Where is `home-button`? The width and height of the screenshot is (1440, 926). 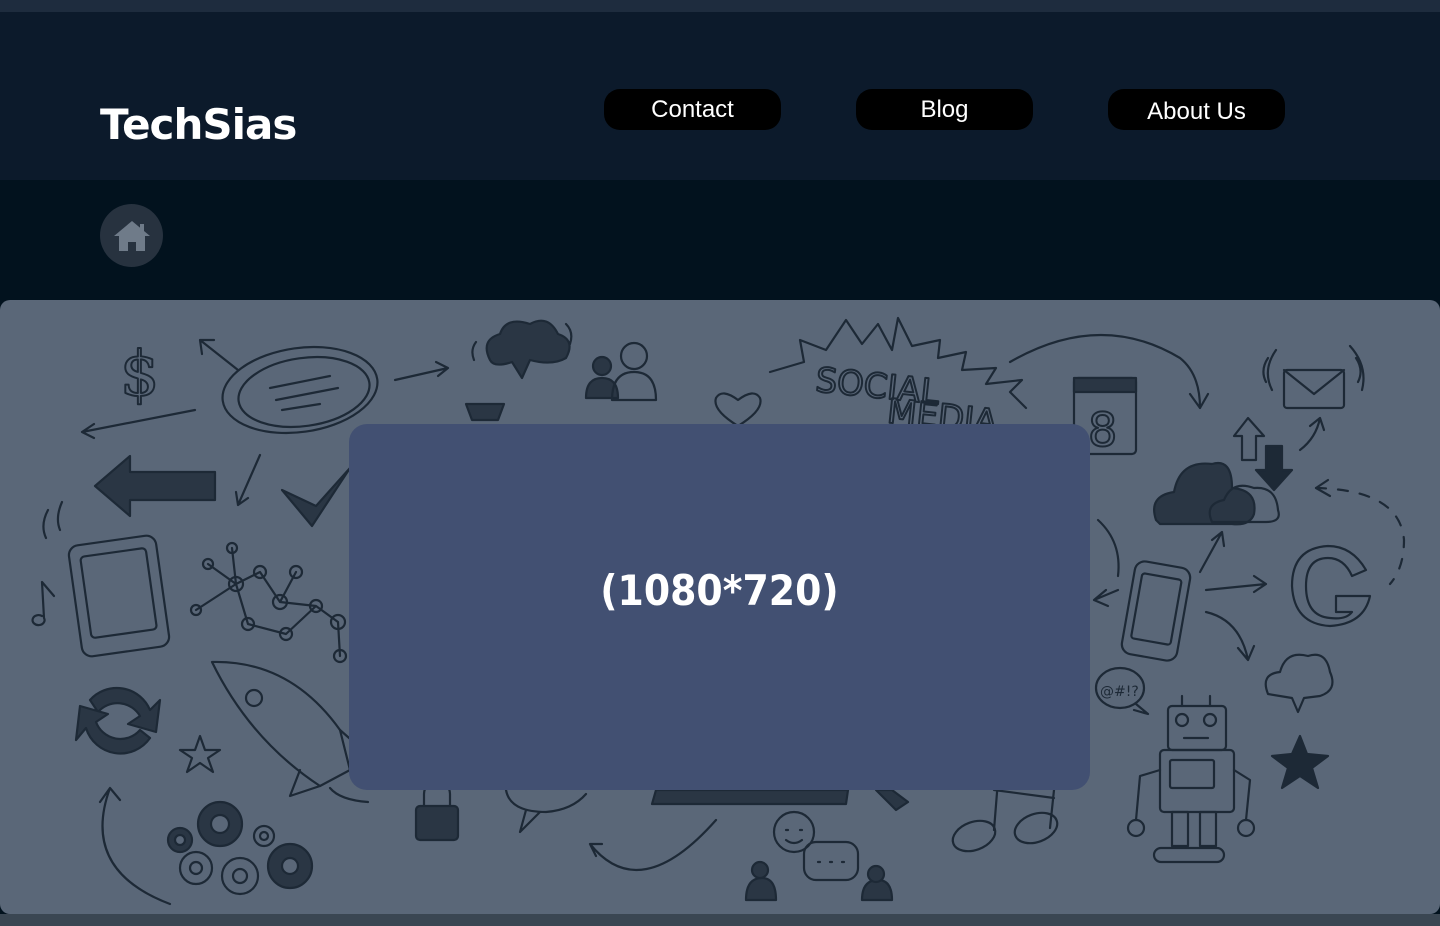
home-button is located at coordinates (131, 235).